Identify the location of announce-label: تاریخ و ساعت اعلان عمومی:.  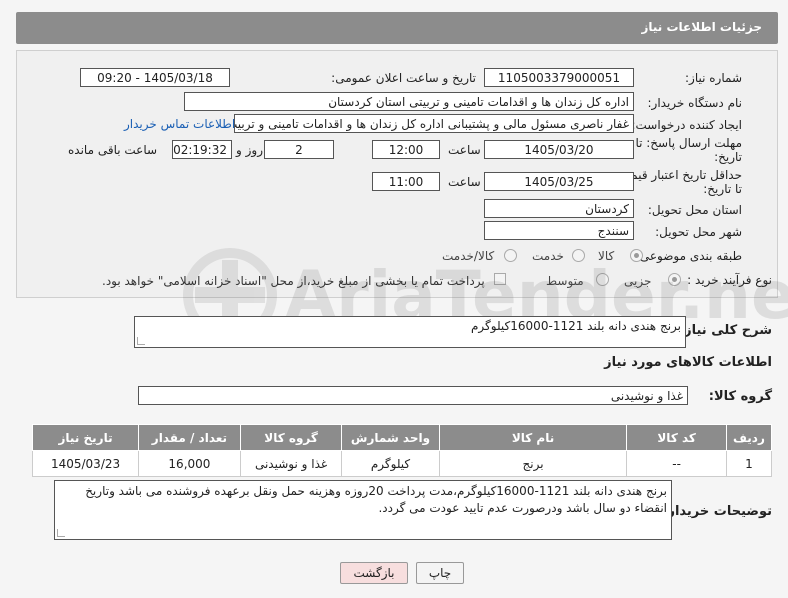
(403, 78).